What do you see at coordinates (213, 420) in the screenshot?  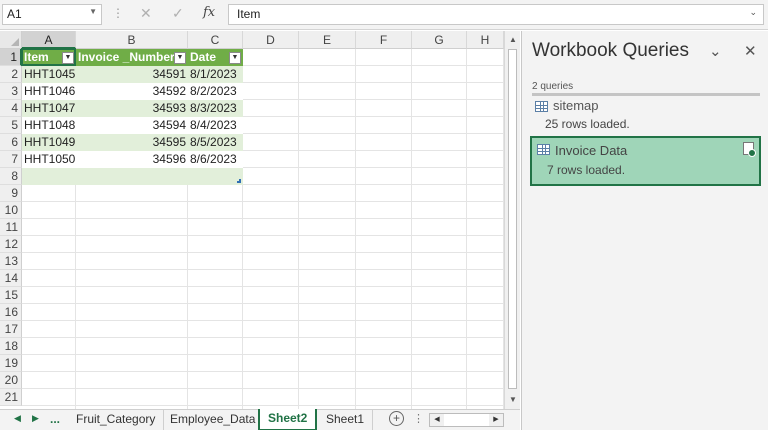 I see `sheet-tab-employee-data: Employee_Data` at bounding box center [213, 420].